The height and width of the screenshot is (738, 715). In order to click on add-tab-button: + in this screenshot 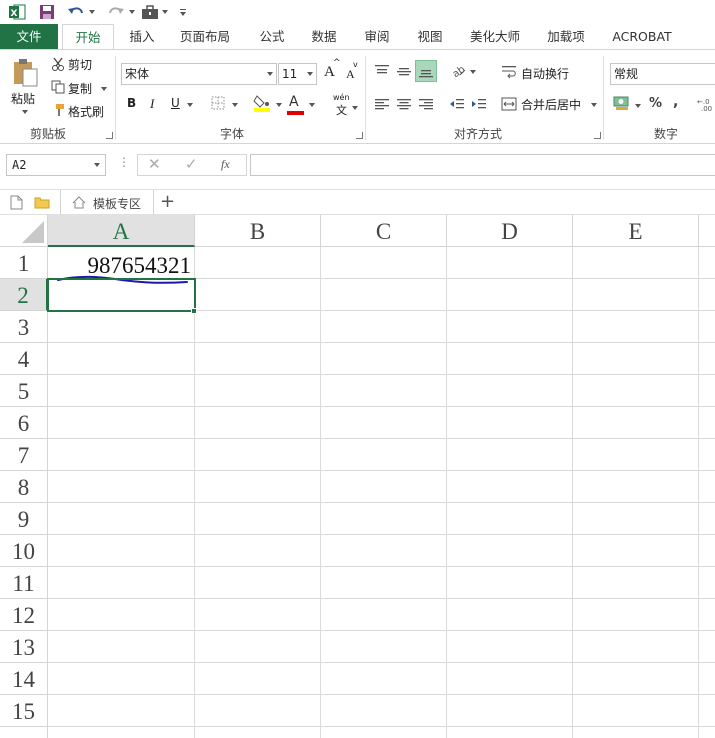, I will do `click(167, 201)`.